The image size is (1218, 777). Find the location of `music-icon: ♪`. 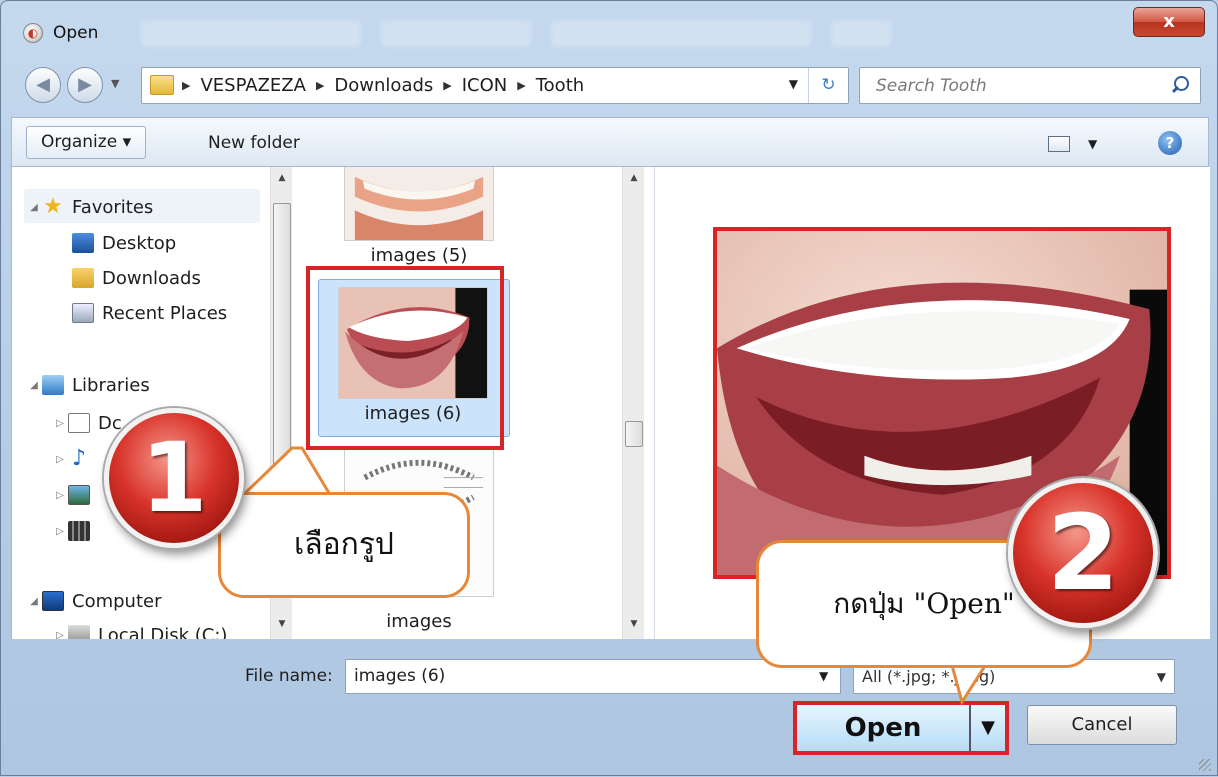

music-icon: ♪ is located at coordinates (79, 458).